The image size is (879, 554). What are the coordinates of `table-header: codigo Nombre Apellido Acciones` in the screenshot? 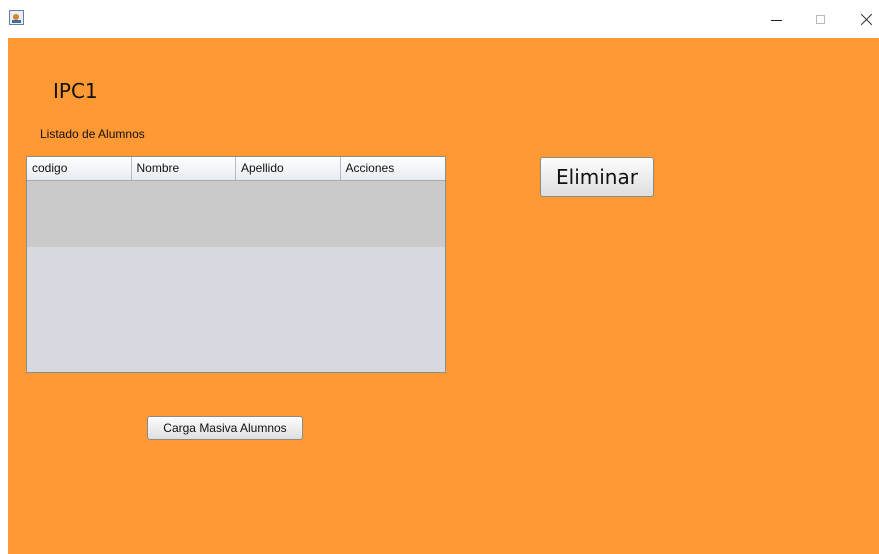 It's located at (236, 169).